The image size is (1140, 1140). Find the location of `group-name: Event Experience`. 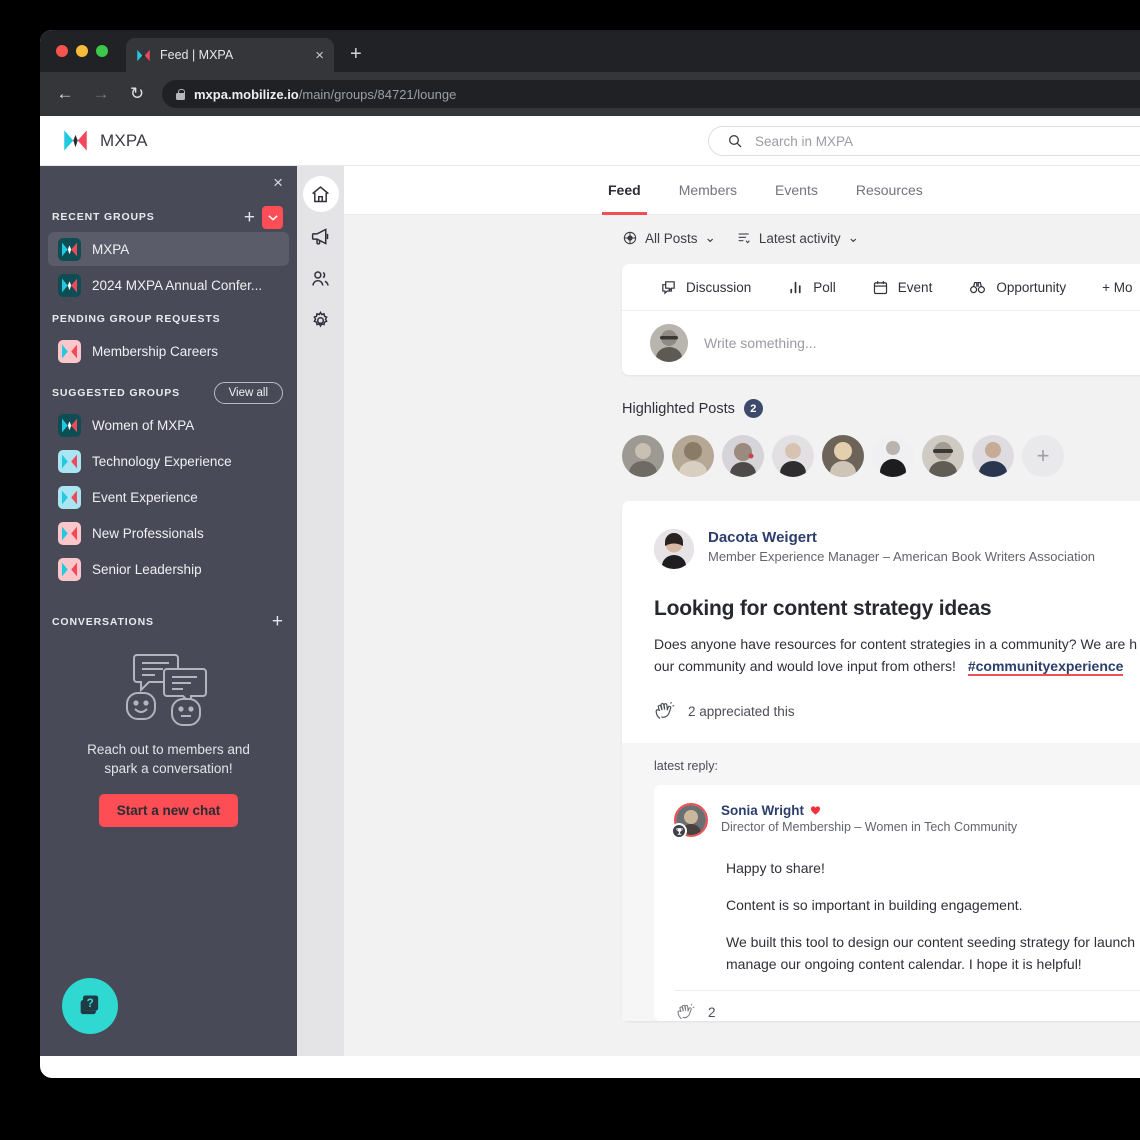

group-name: Event Experience is located at coordinates (145, 497).